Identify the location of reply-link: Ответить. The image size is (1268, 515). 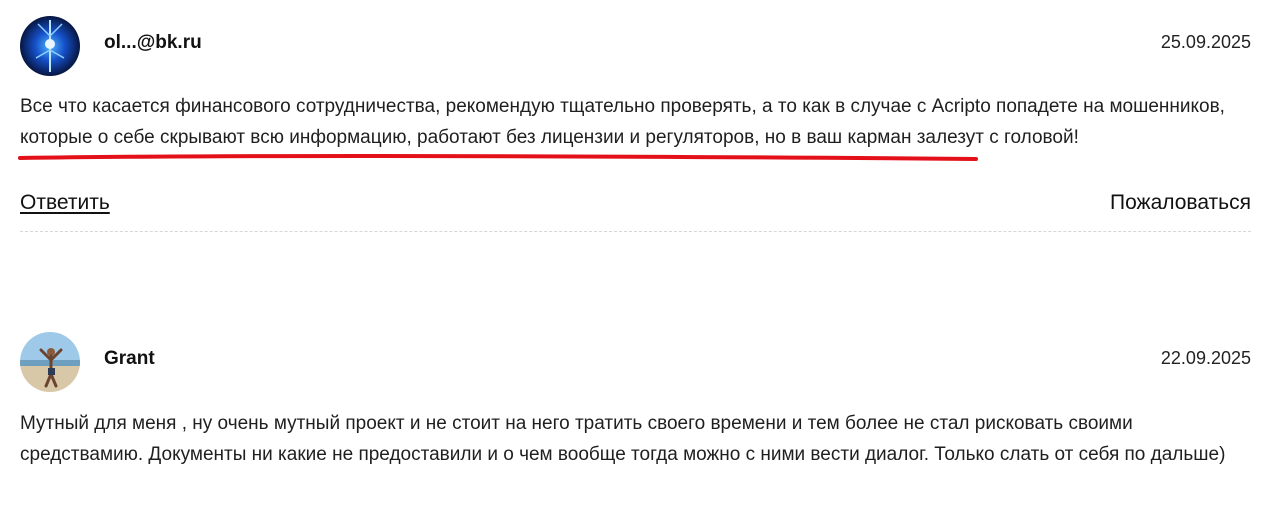
(65, 203).